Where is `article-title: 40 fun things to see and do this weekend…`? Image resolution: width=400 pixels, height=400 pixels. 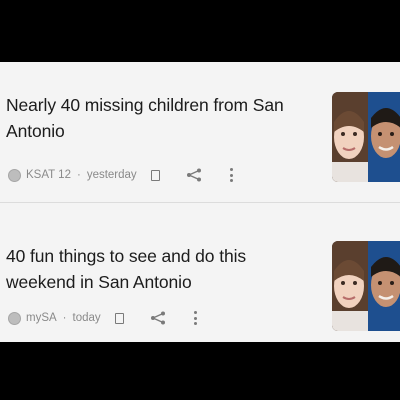
article-title: 40 fun things to see and do this weekend… is located at coordinates (156, 269).